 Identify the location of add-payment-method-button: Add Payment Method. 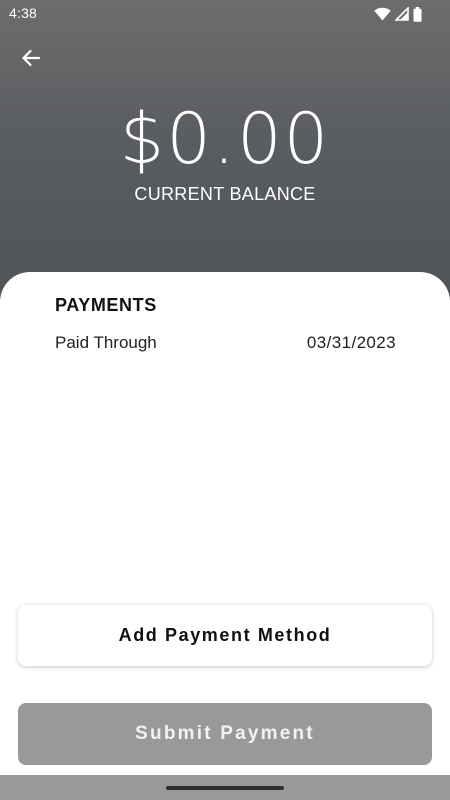
(225, 635).